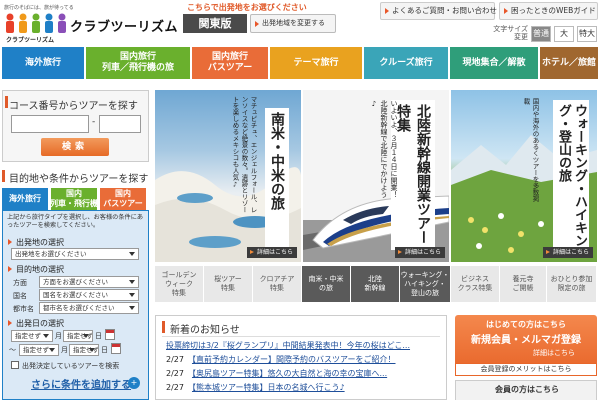 Image resolution: width=600 pixels, height=400 pixels. Describe the element at coordinates (20, 283) in the screenshot. I see `area-label: 方面` at that location.